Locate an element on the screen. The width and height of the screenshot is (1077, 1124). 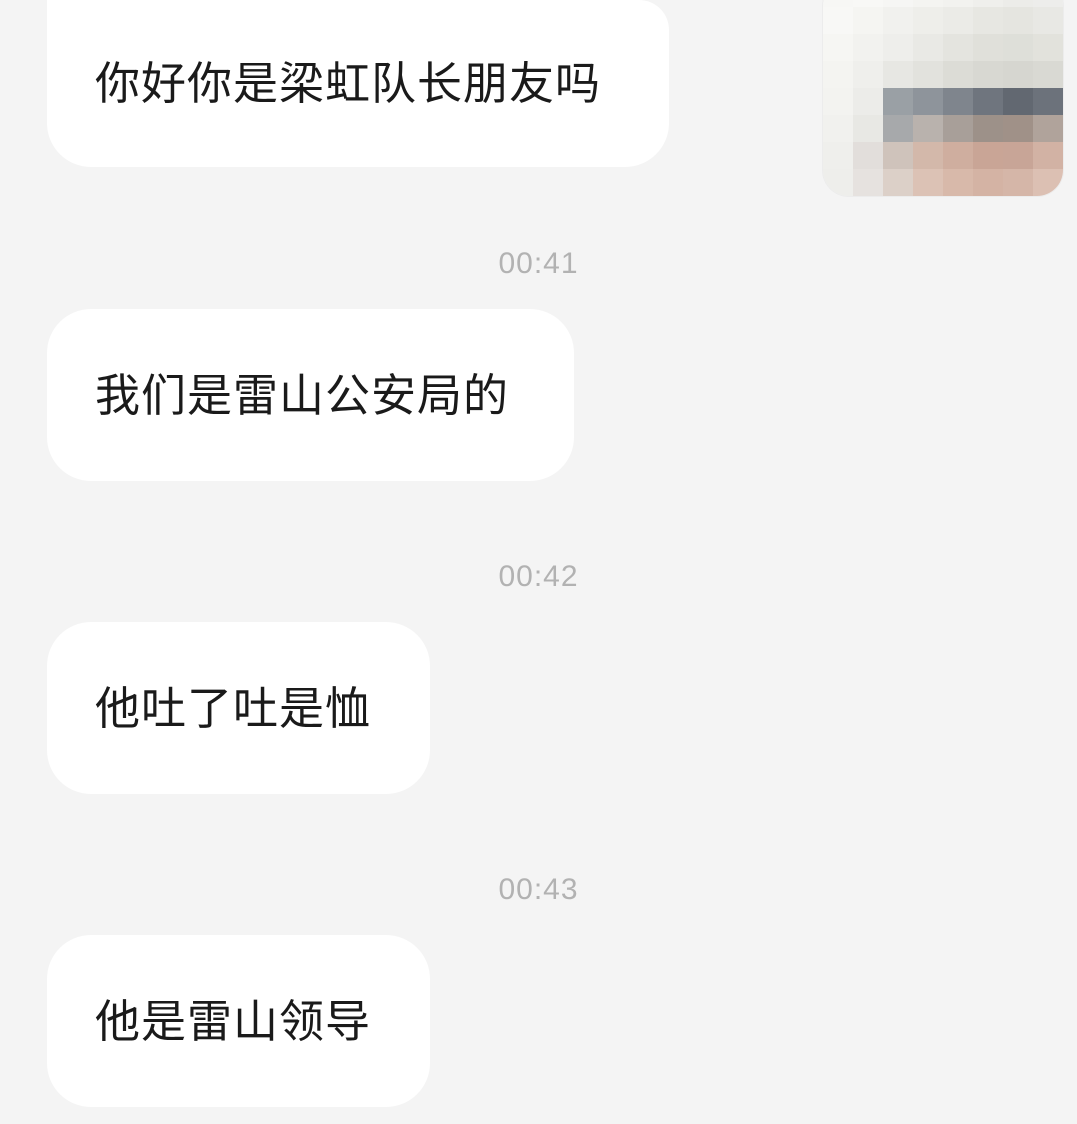
timestamp-2: 00:42 is located at coordinates (538, 576).